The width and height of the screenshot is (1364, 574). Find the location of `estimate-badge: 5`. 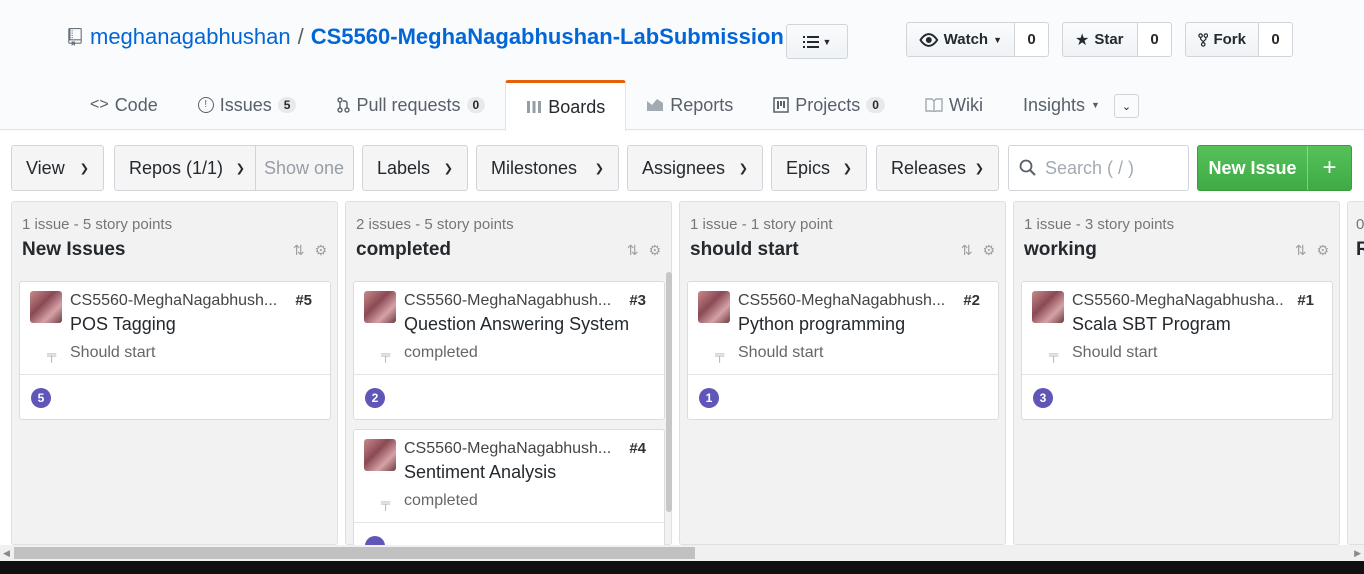

estimate-badge: 5 is located at coordinates (41, 398).